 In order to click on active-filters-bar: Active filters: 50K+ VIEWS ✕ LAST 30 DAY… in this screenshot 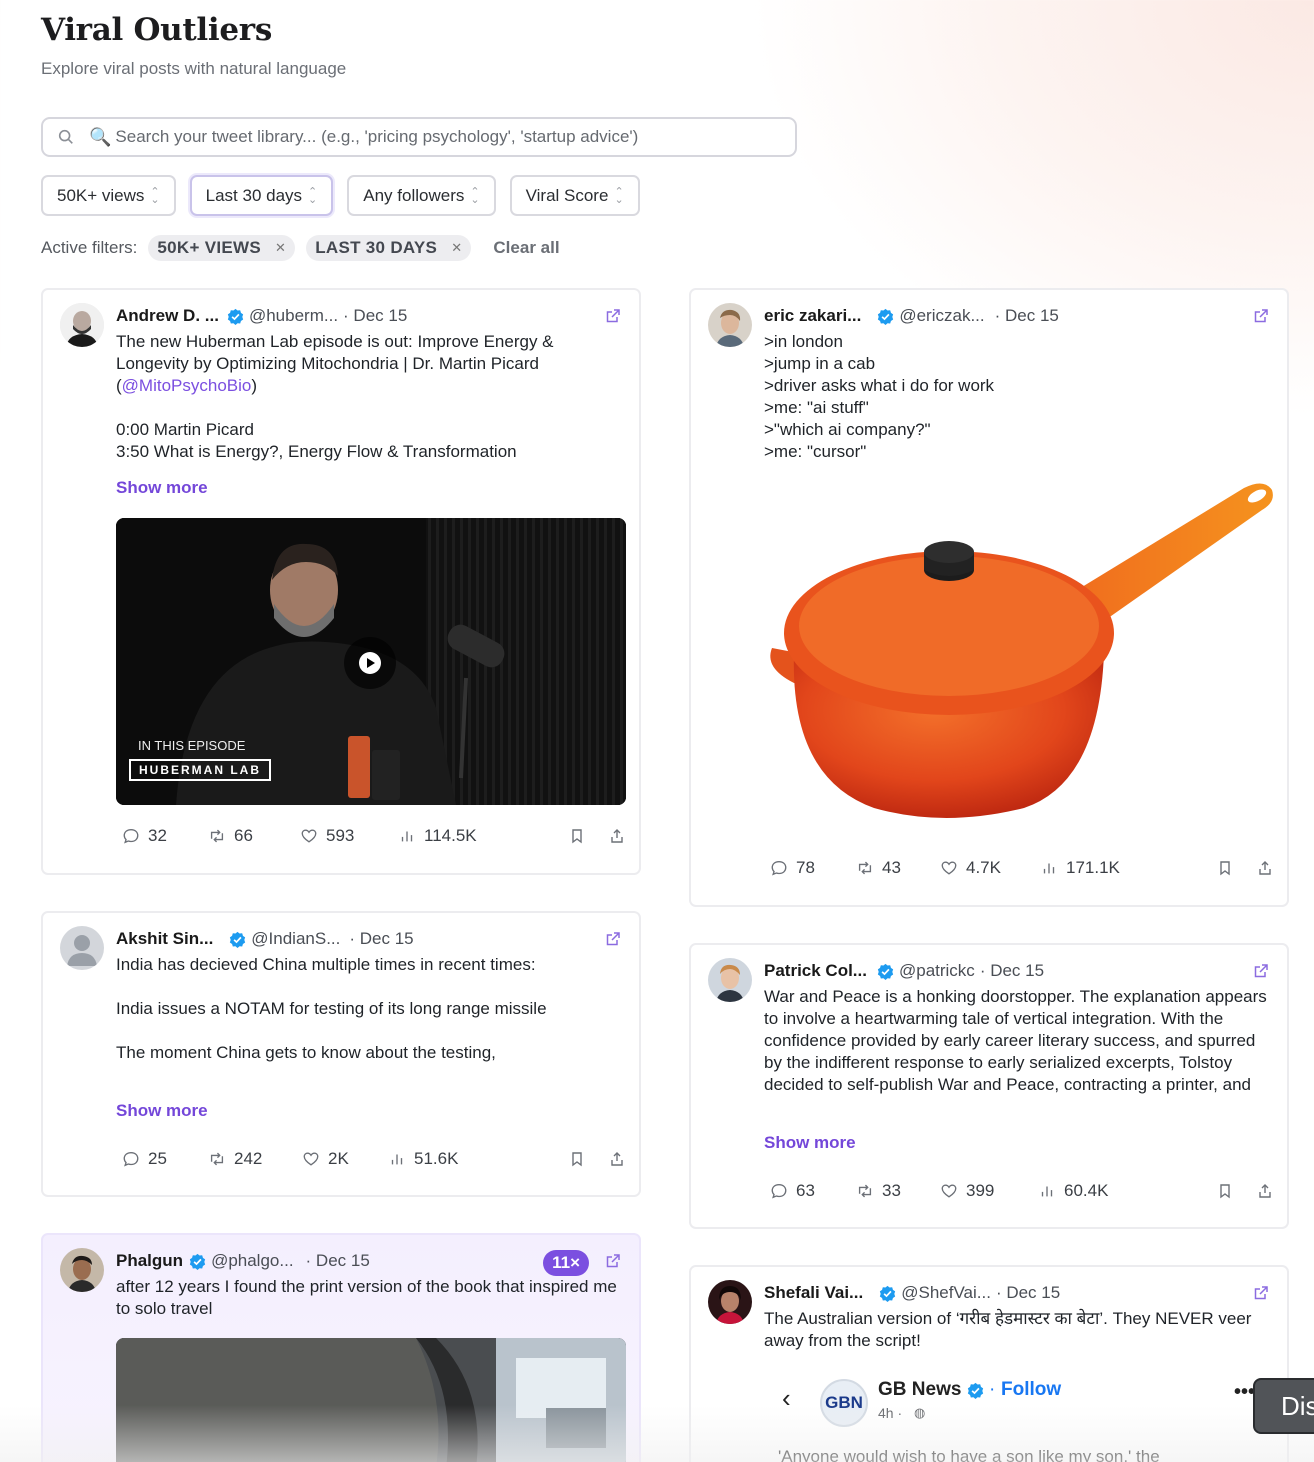, I will do `click(300, 248)`.